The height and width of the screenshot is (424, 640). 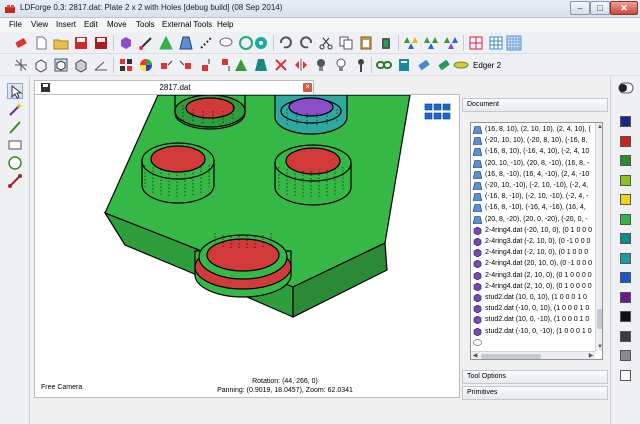 I want to click on save-as-icon, so click(x=101, y=43).